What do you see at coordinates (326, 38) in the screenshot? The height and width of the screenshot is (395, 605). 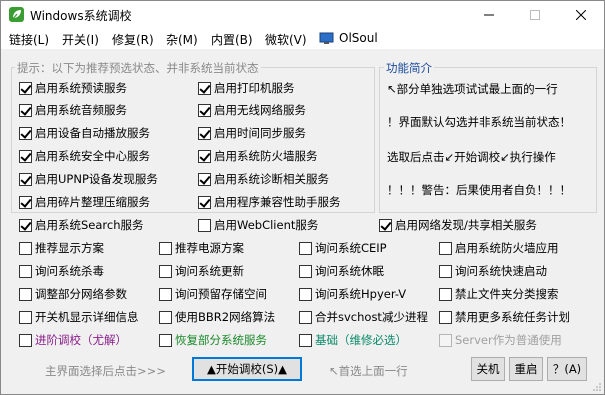 I see `monitor-icon` at bounding box center [326, 38].